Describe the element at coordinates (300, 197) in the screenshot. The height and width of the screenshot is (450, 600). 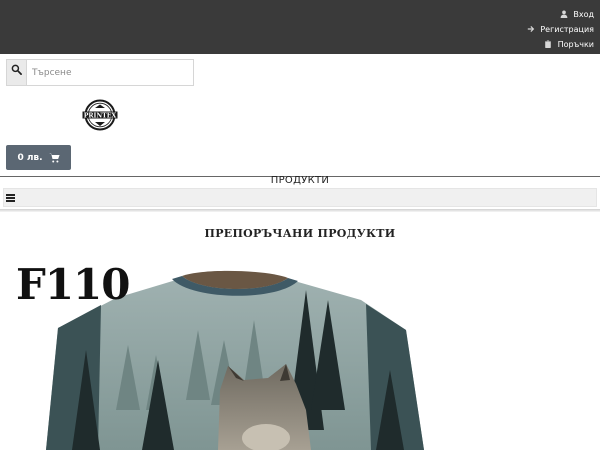
I see `menu-bar` at that location.